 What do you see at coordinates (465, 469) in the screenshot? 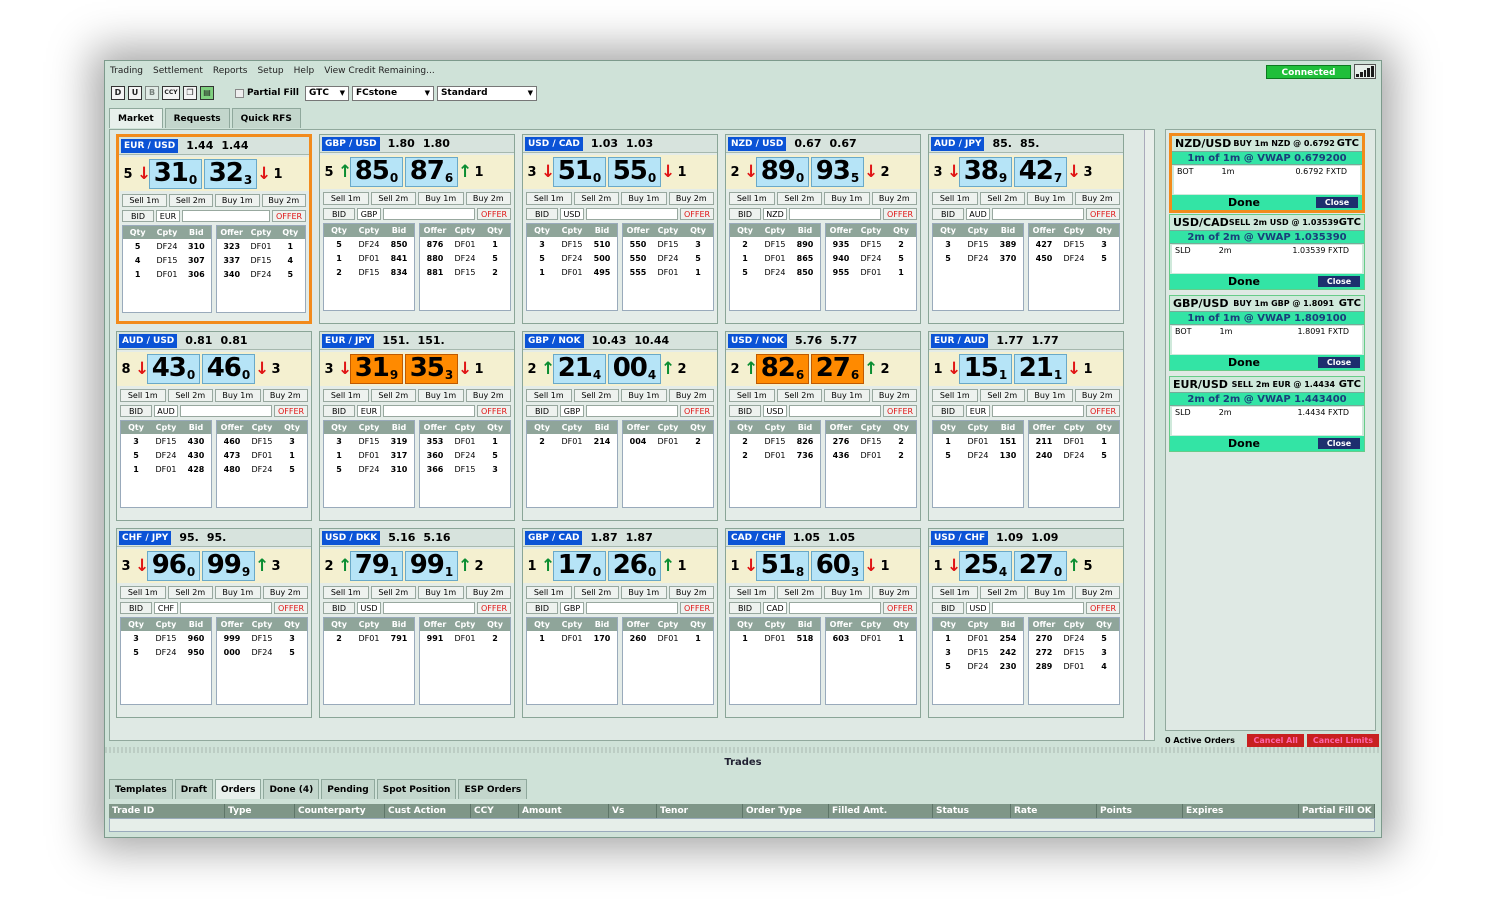
I see `depth-row: 366 DF15 3` at bounding box center [465, 469].